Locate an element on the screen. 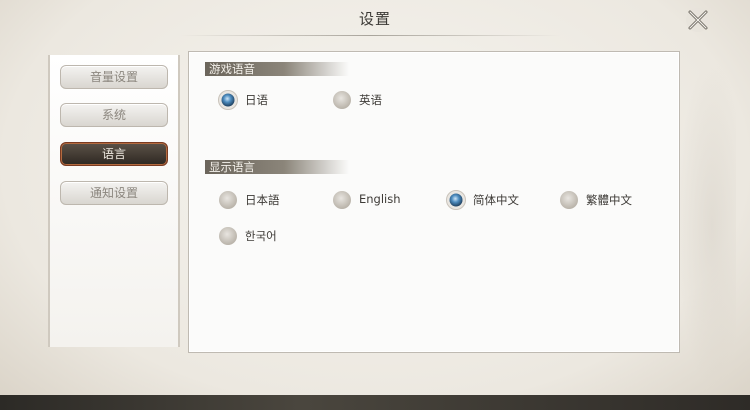 Image resolution: width=750 pixels, height=410 pixels. background-strip is located at coordinates (375, 402).